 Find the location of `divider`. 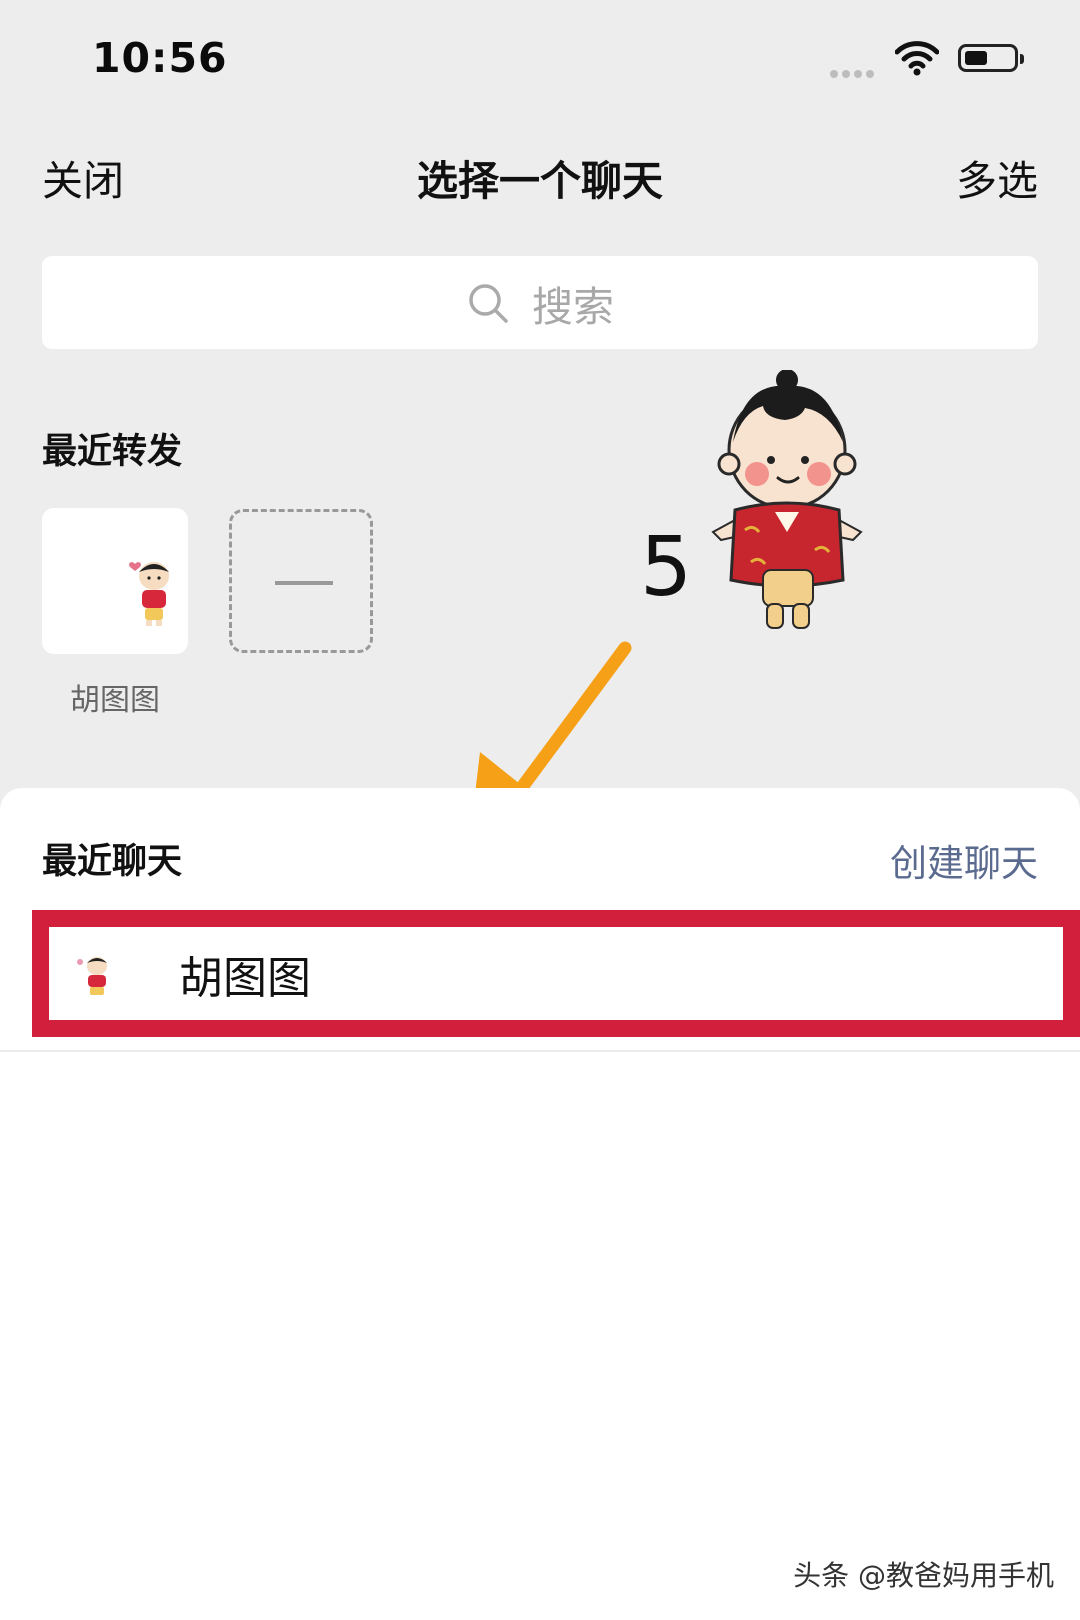

divider is located at coordinates (540, 1051).